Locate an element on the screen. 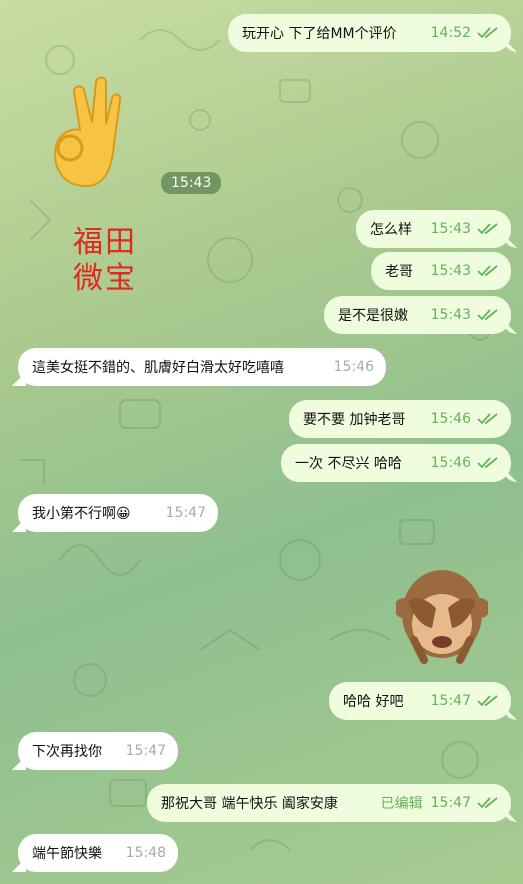 This screenshot has height=884, width=523. ok-hand-icon is located at coordinates (88, 132).